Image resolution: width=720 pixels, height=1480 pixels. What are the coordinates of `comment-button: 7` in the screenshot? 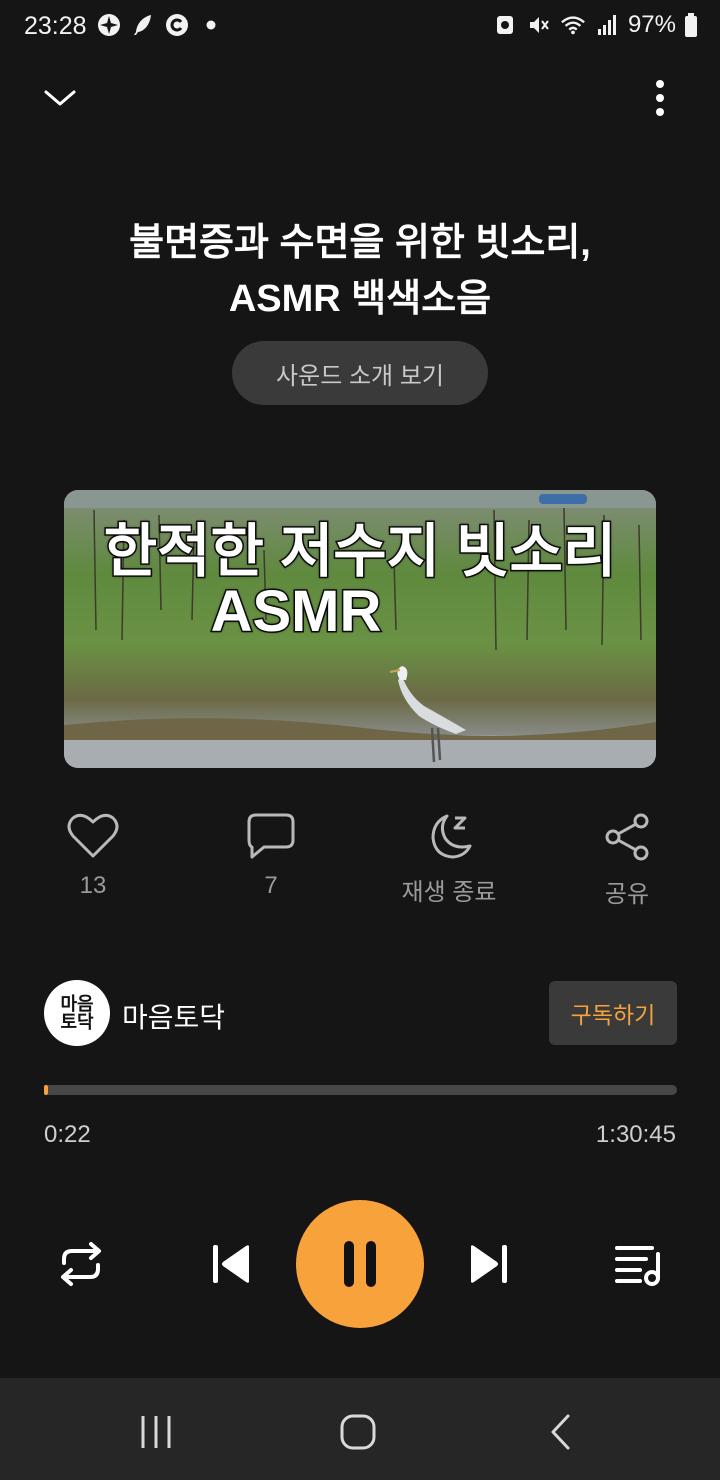 It's located at (271, 856).